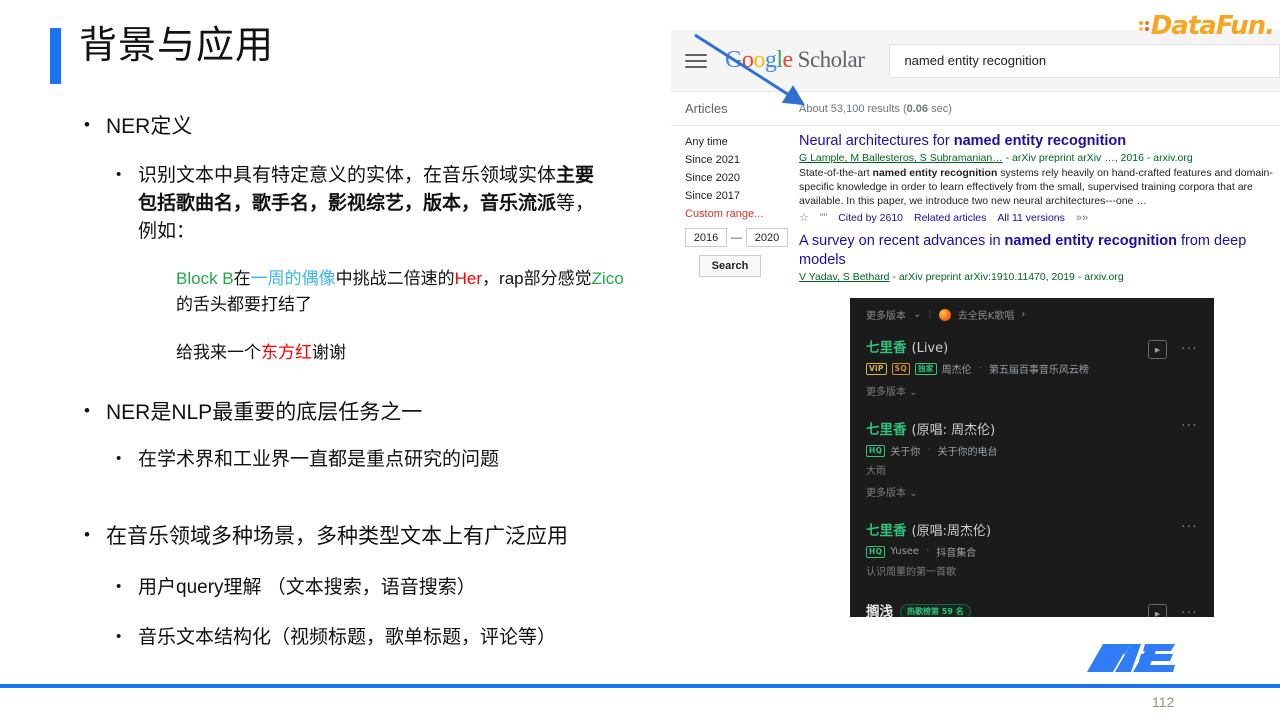 This screenshot has height=720, width=1280. Describe the element at coordinates (902, 241) in the screenshot. I see `result-title-plain1: A survey on recent advances in` at that location.